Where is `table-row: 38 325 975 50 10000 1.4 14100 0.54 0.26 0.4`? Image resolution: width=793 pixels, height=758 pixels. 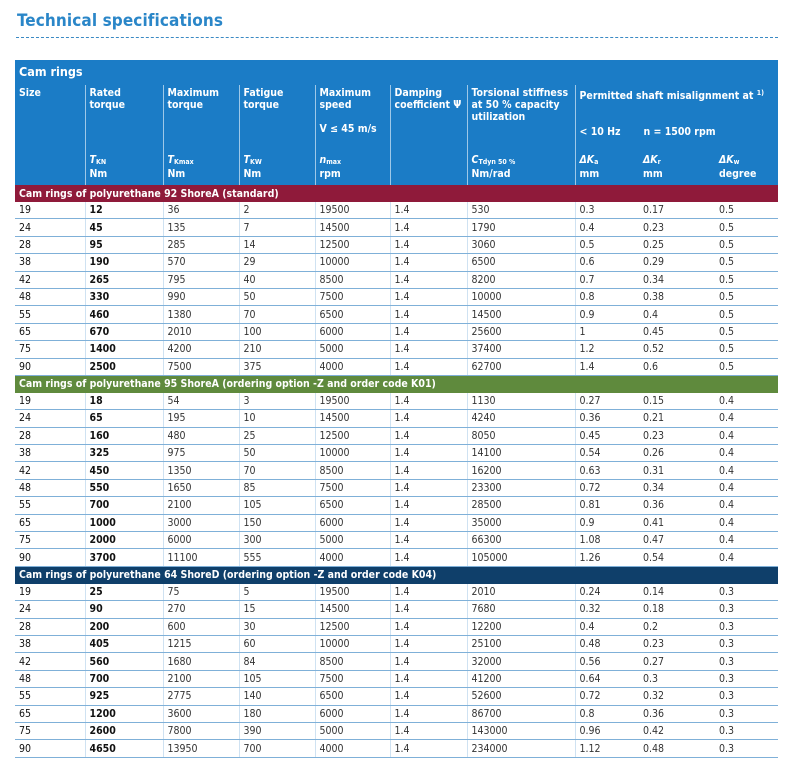
table-row: 38 325 975 50 10000 1.4 14100 0.54 0.26 0.4 is located at coordinates (397, 453).